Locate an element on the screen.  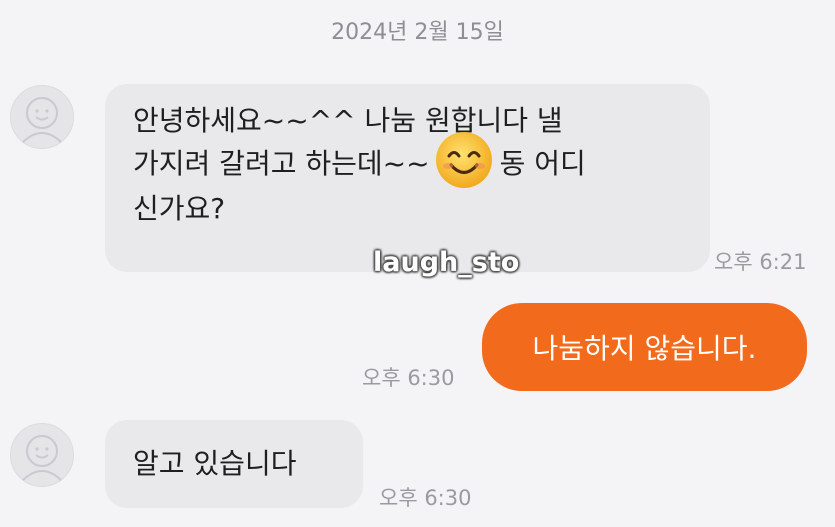
message-bubble-outgoing: 나눔하지 않습니다. is located at coordinates (644, 347).